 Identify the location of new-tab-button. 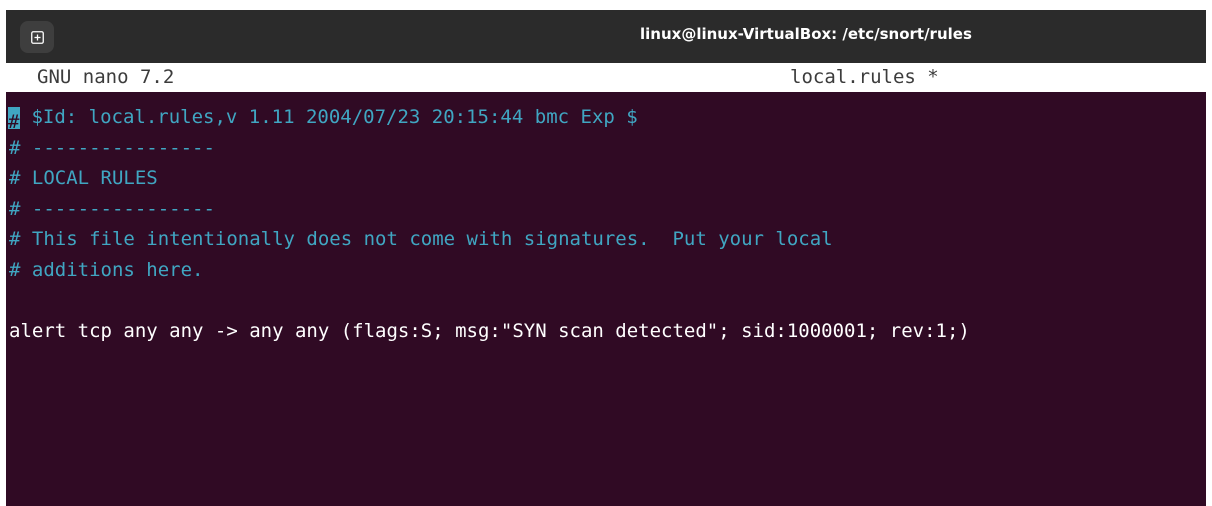
(37, 37).